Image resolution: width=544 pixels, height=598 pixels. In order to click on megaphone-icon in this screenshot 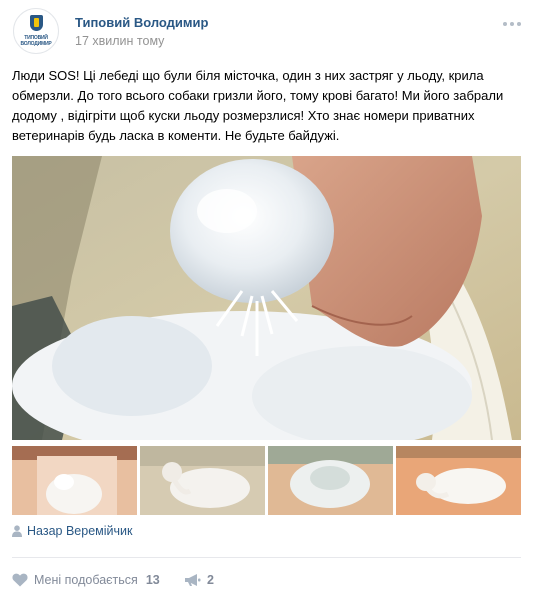, I will do `click(193, 580)`.